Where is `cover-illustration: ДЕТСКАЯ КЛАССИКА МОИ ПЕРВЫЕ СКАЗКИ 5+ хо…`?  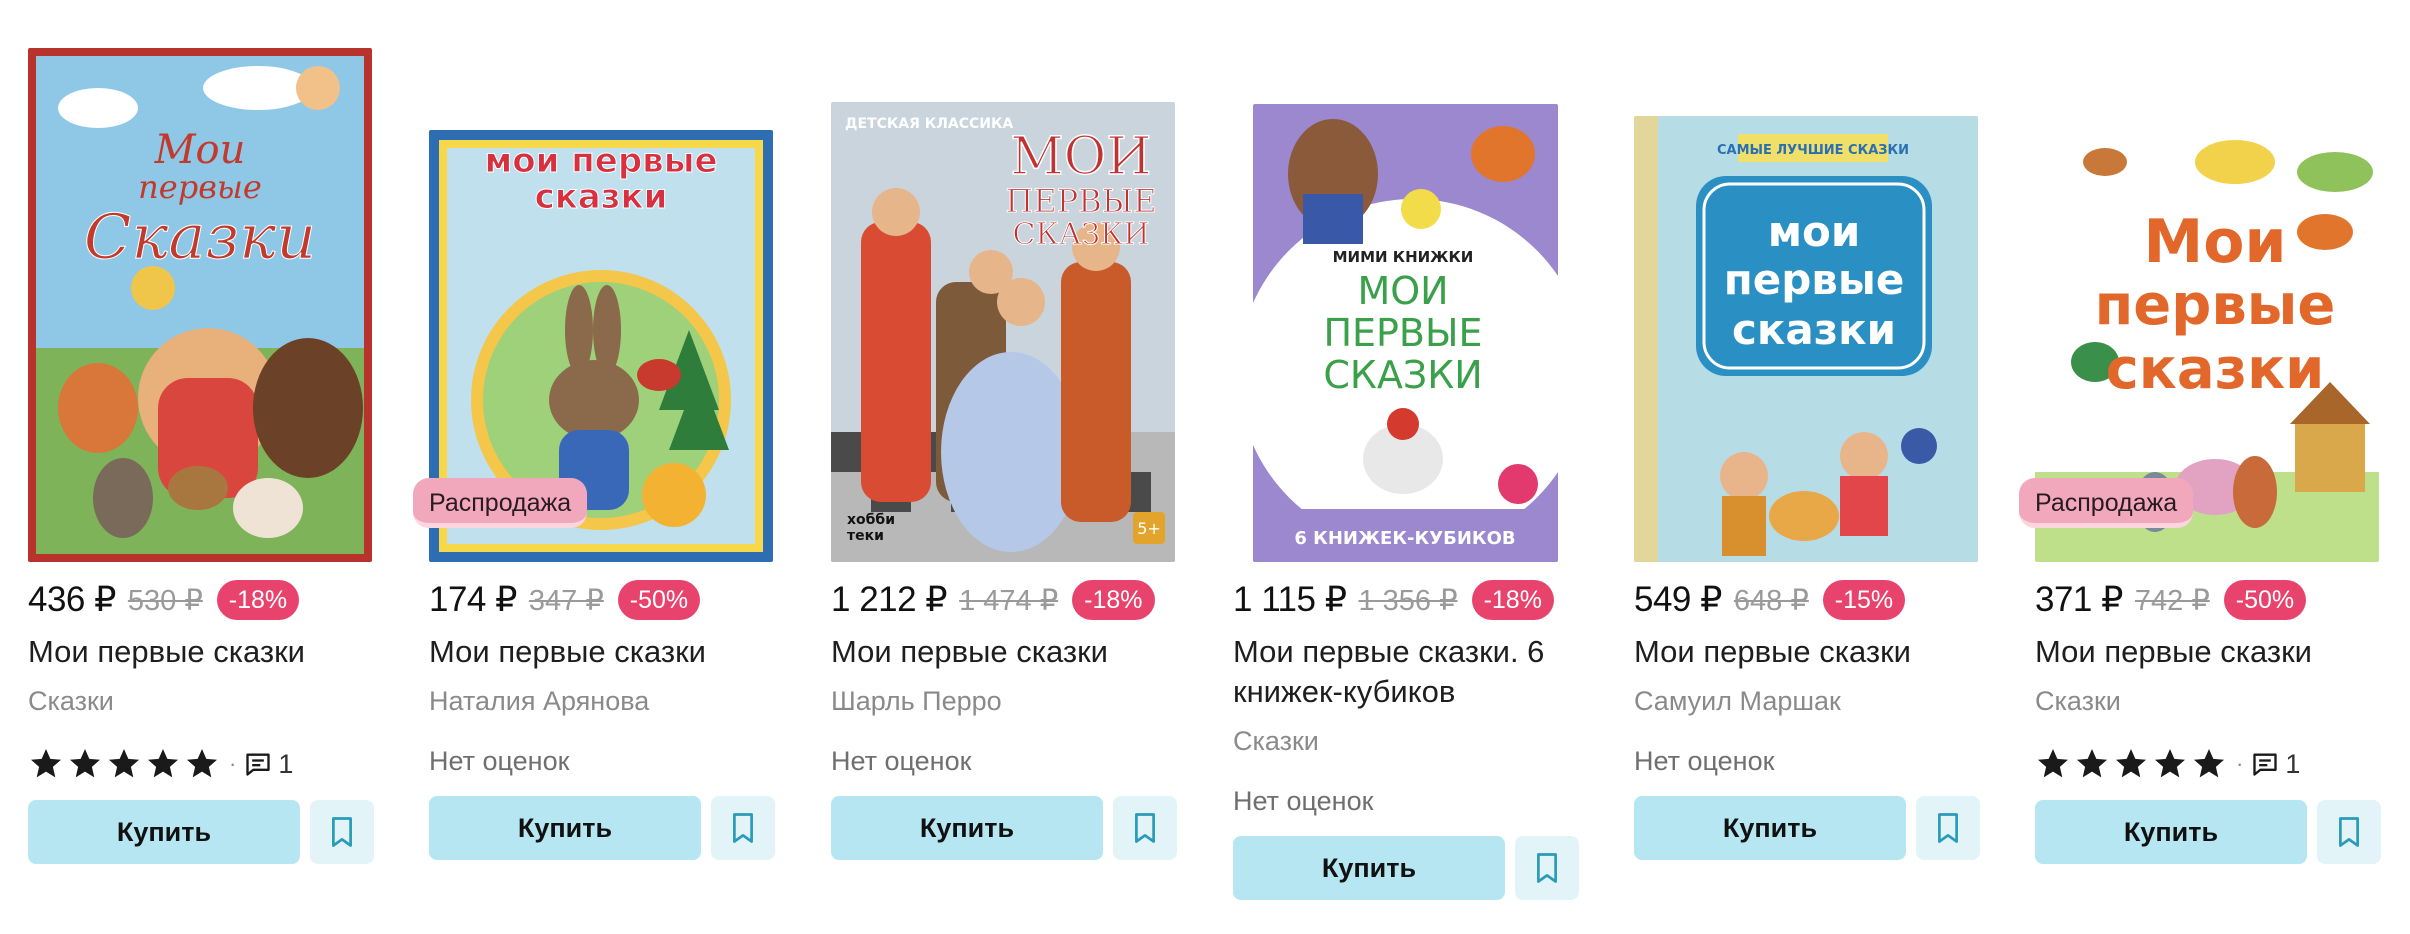
cover-illustration: ДЕТСКАЯ КЛАССИКА МОИ ПЕРВЫЕ СКАЗКИ 5+ хо… is located at coordinates (1003, 332).